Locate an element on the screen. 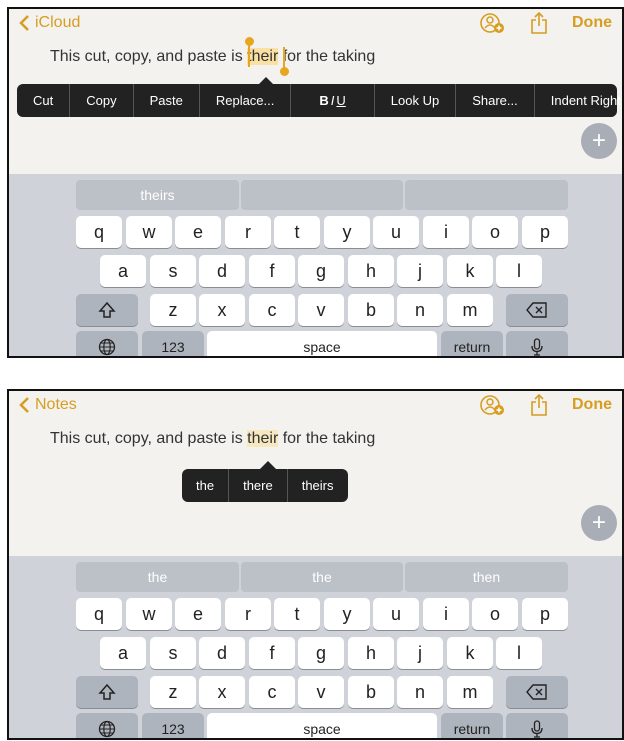 The height and width of the screenshot is (741, 624). marked-word: their is located at coordinates (263, 438).